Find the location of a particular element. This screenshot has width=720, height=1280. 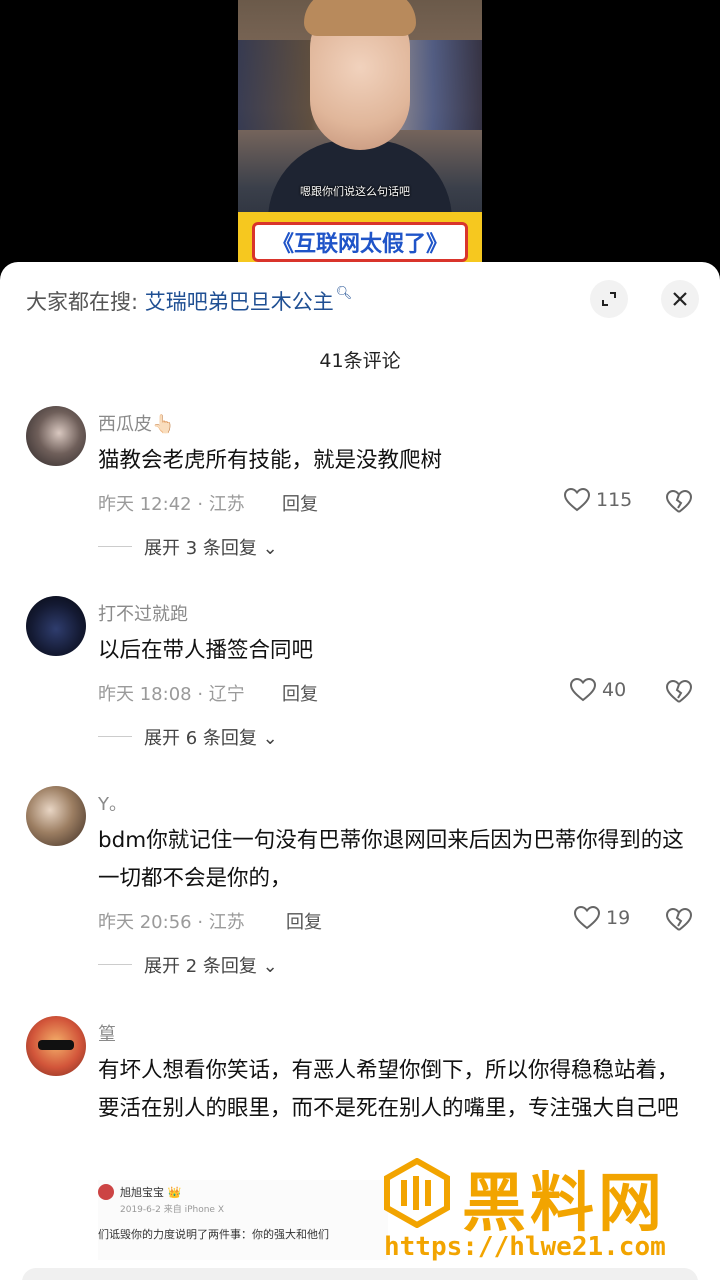

expand-replies-button: 展开 3 条回复 ⌄ is located at coordinates (211, 547).